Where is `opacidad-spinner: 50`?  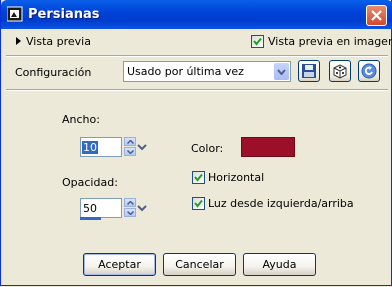
opacidad-spinner: 50 is located at coordinates (114, 208).